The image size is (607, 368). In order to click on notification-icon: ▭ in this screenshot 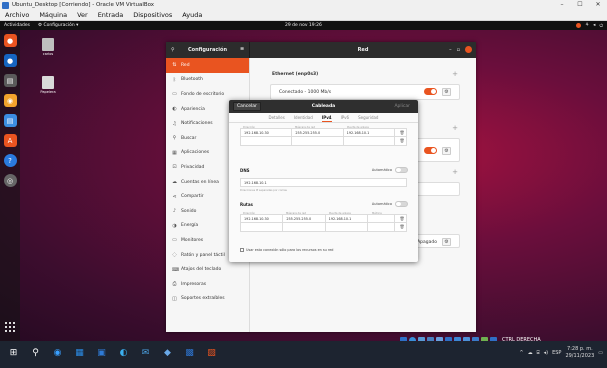, I will do `click(600, 353)`.